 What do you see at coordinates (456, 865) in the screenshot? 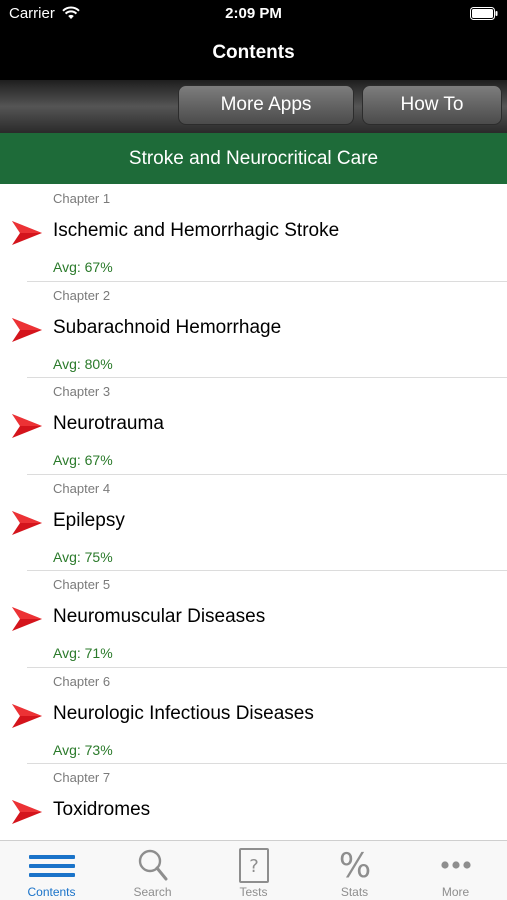
I see `more-dots-icon` at bounding box center [456, 865].